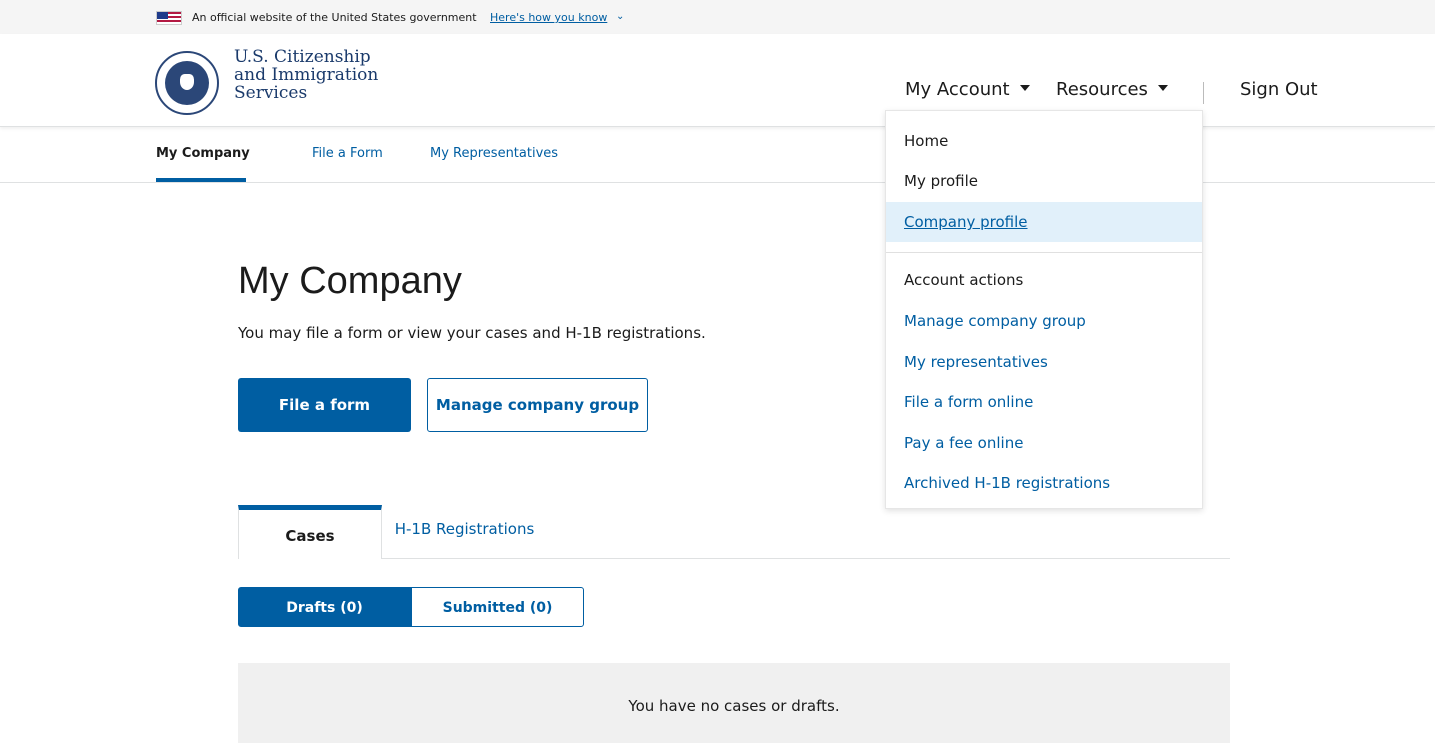  I want to click on account-actions-heading: Account actions, so click(964, 280).